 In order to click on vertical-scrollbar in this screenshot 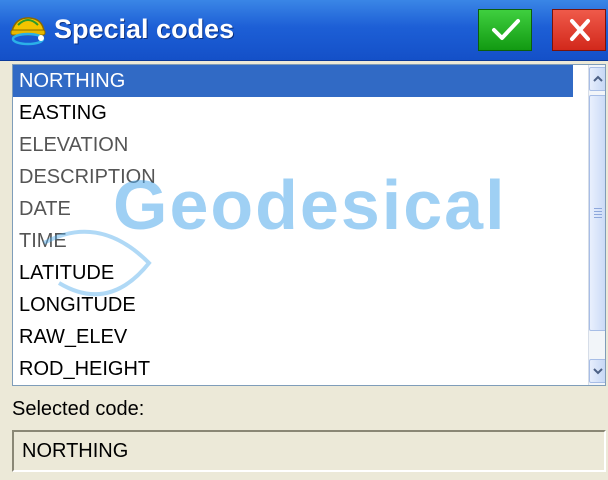, I will do `click(596, 225)`.